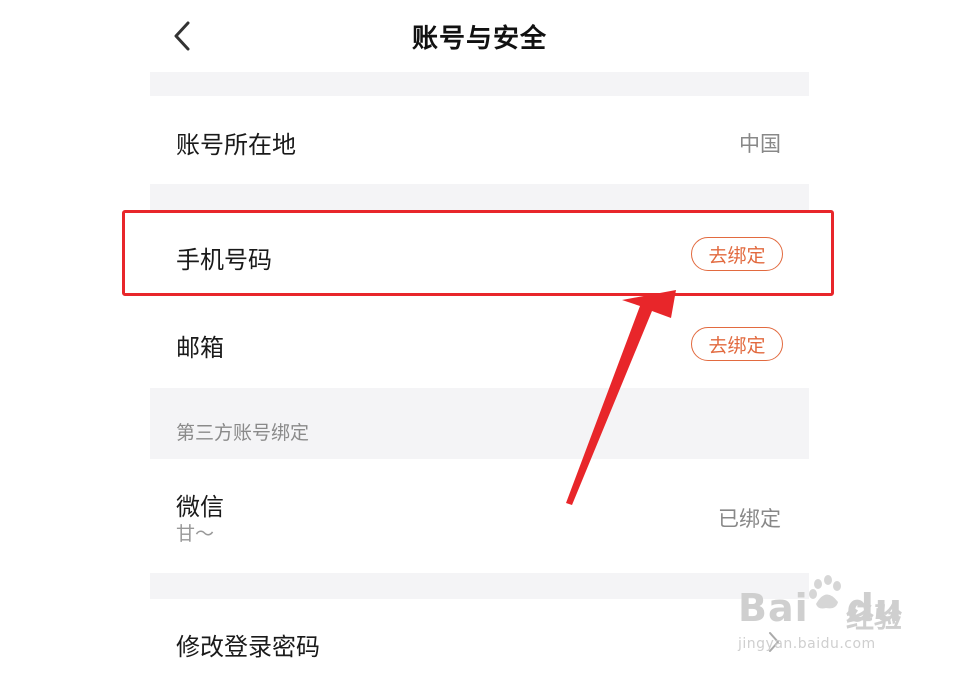  What do you see at coordinates (874, 617) in the screenshot?
I see `watermark-cn: 经验` at bounding box center [874, 617].